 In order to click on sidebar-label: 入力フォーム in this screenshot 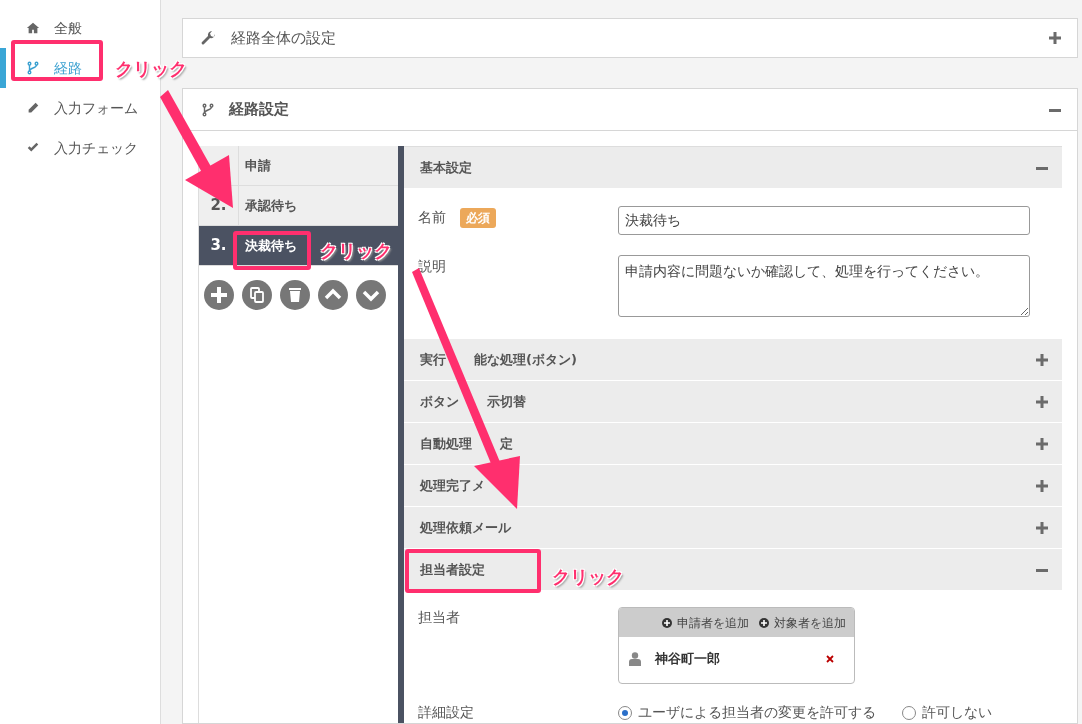, I will do `click(96, 108)`.